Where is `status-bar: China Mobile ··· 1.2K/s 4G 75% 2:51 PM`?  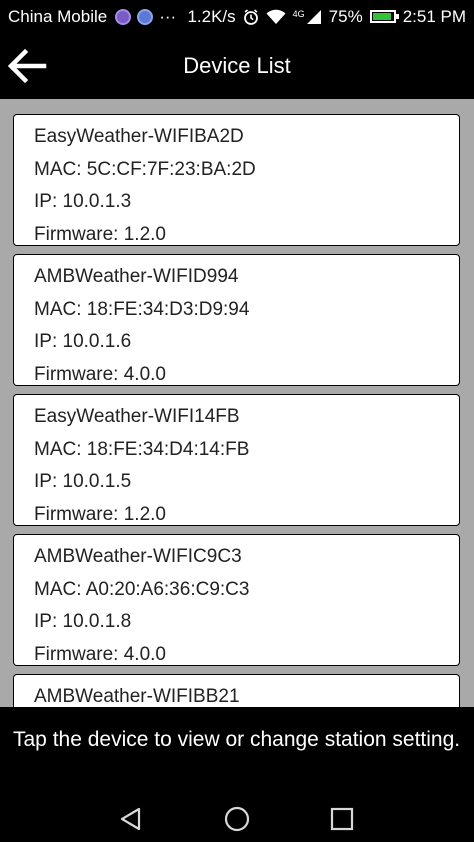
status-bar: China Mobile ··· 1.2K/s 4G 75% 2:51 PM is located at coordinates (237, 16).